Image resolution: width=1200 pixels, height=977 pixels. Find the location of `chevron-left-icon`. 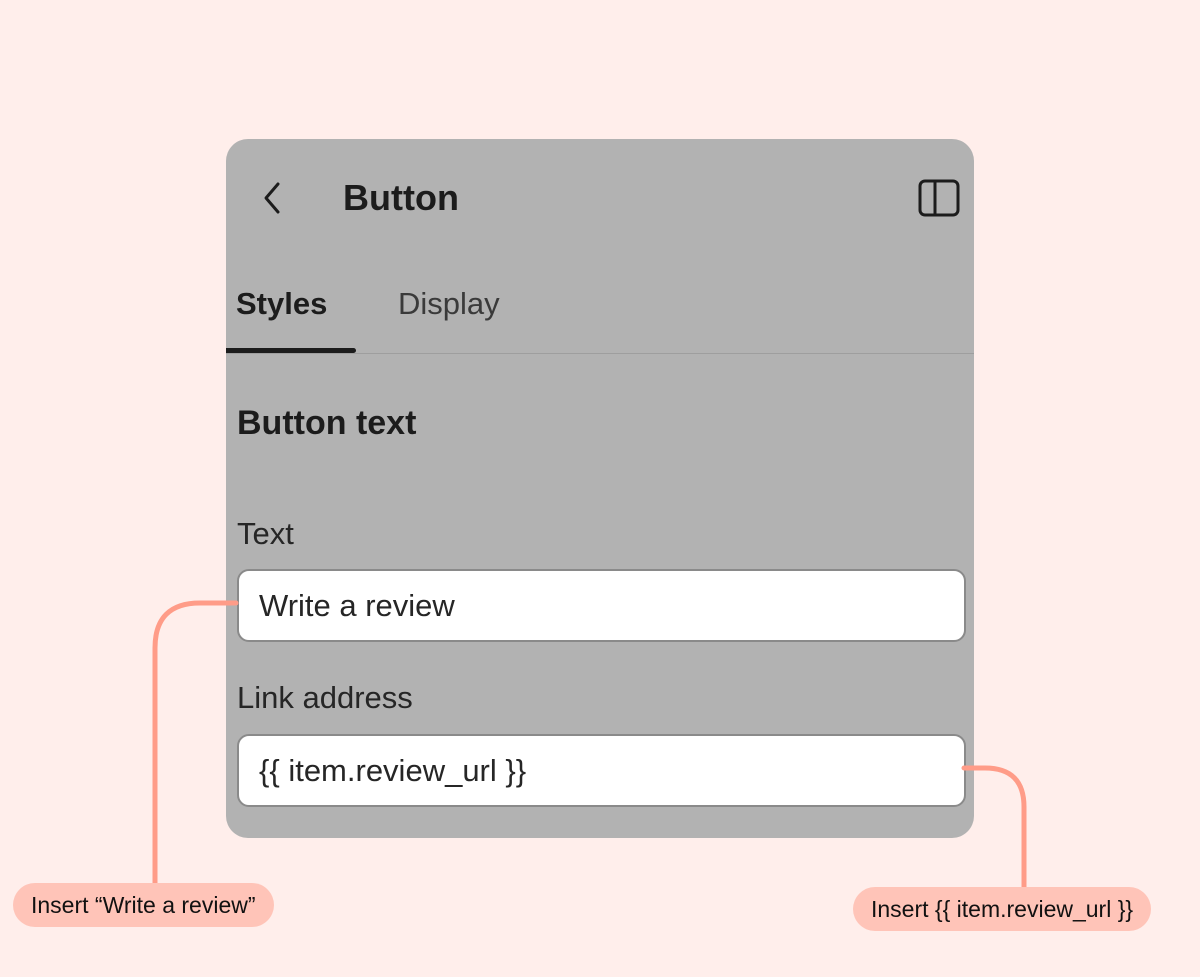

chevron-left-icon is located at coordinates (272, 198).